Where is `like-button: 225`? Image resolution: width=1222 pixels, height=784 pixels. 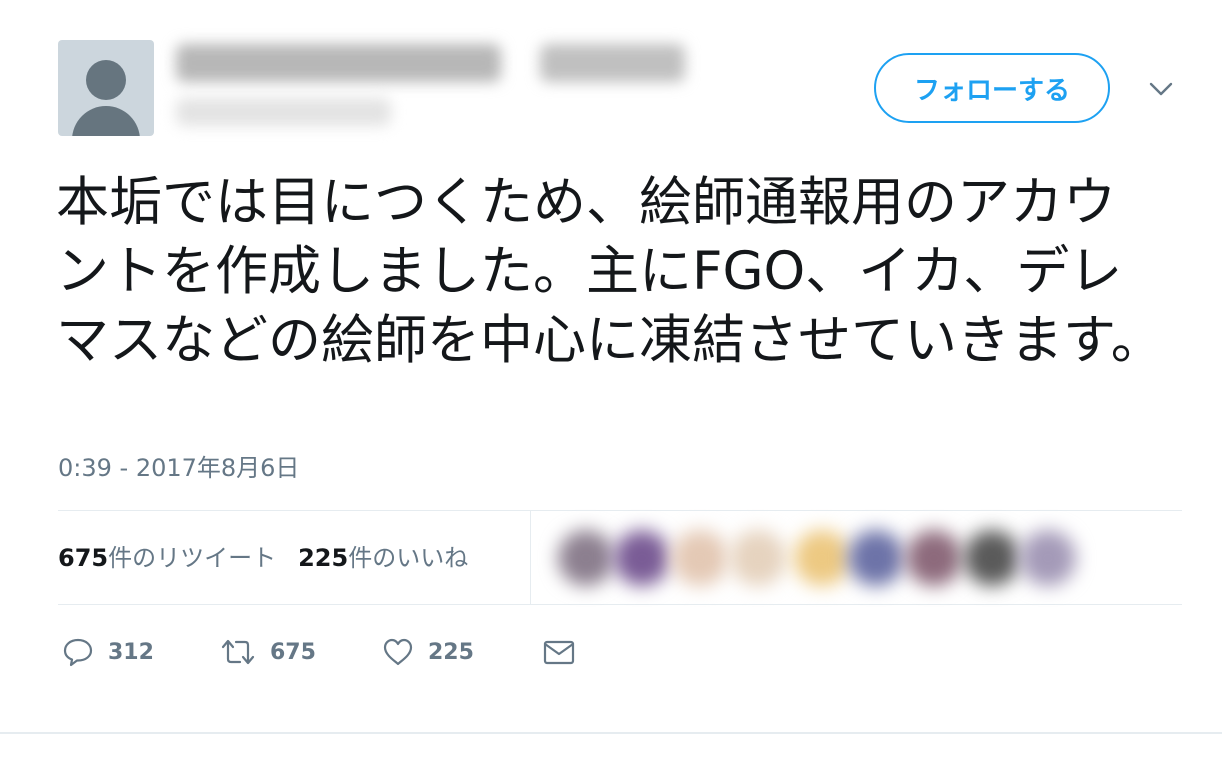 like-button: 225 is located at coordinates (428, 652).